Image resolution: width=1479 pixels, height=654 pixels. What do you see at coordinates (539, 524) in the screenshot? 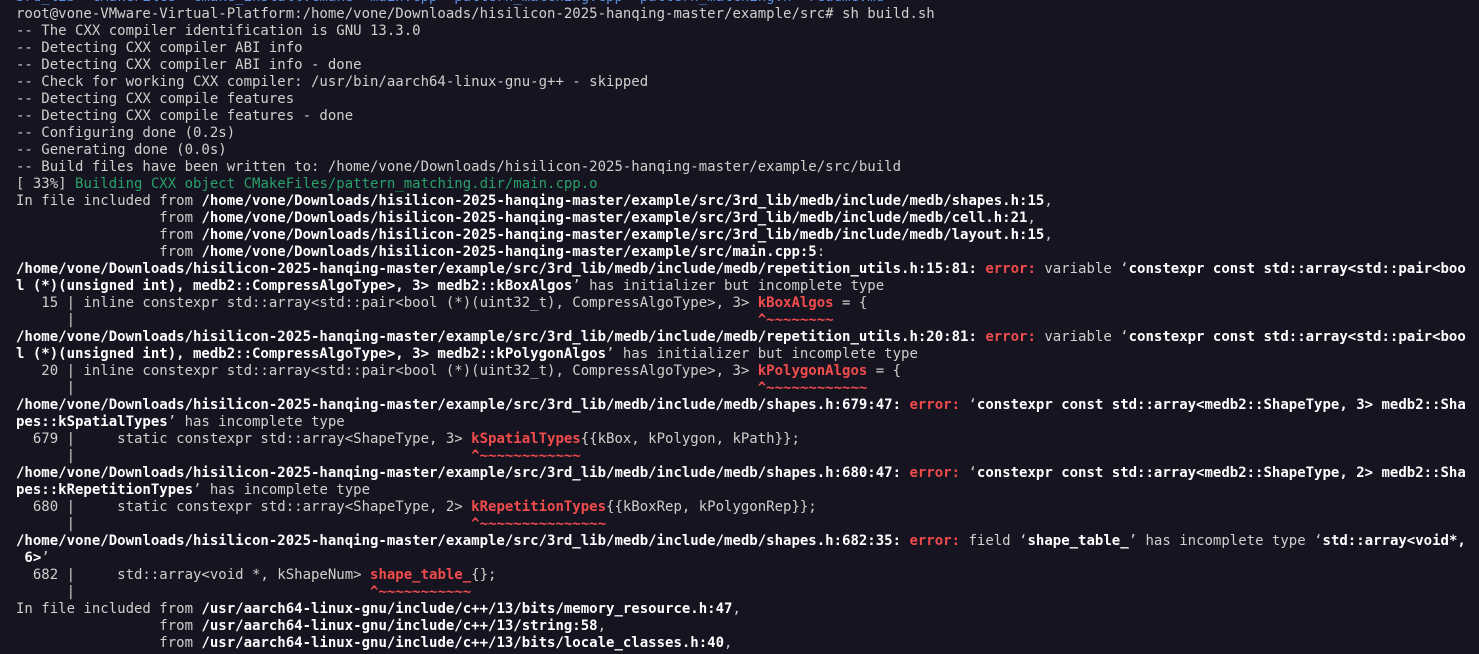
I see `terminal-text: ^~~~~~~~~~~~~~~~` at bounding box center [539, 524].